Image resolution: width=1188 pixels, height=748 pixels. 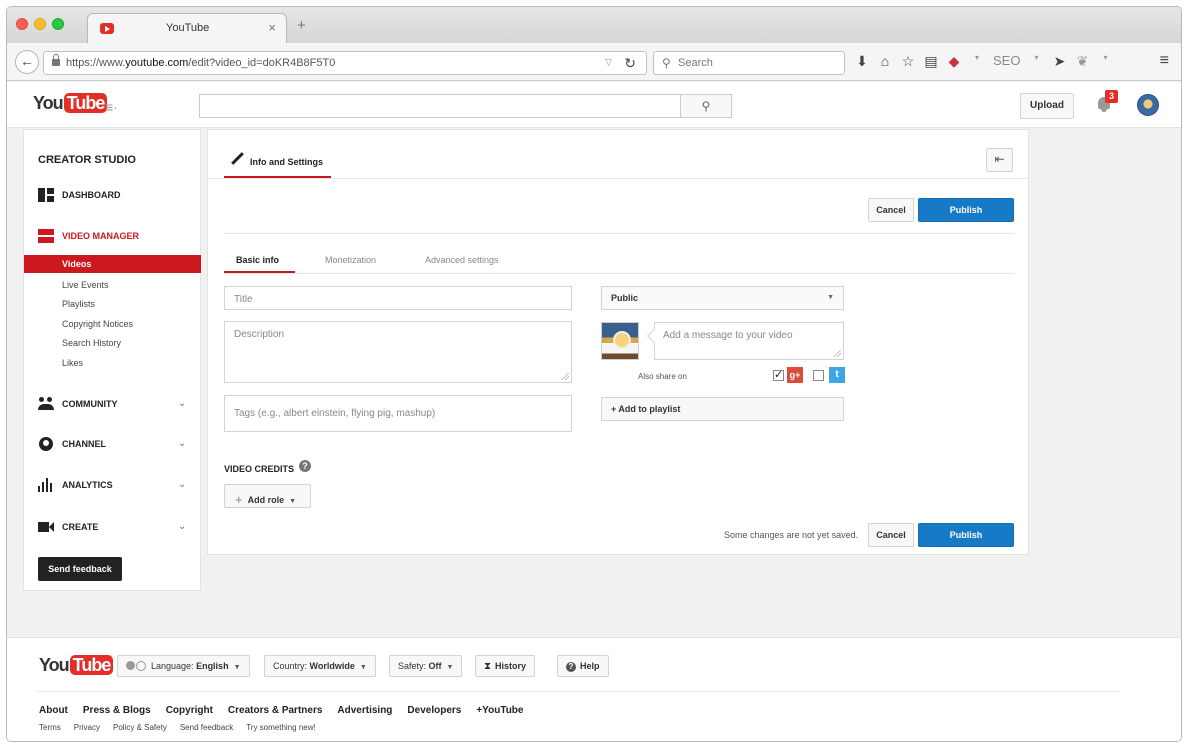 What do you see at coordinates (1036, 61) in the screenshot?
I see `seo-dropdown-icon: ▾` at bounding box center [1036, 61].